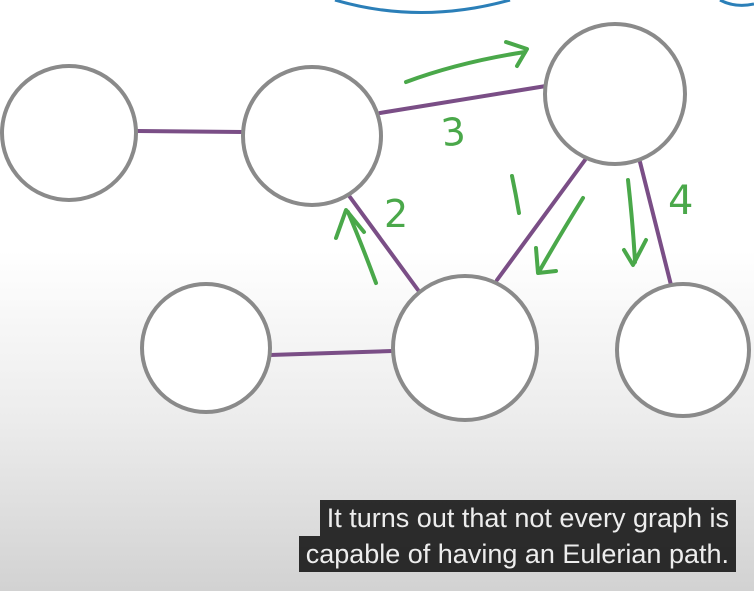  I want to click on edge-label-4: 4, so click(680, 201).